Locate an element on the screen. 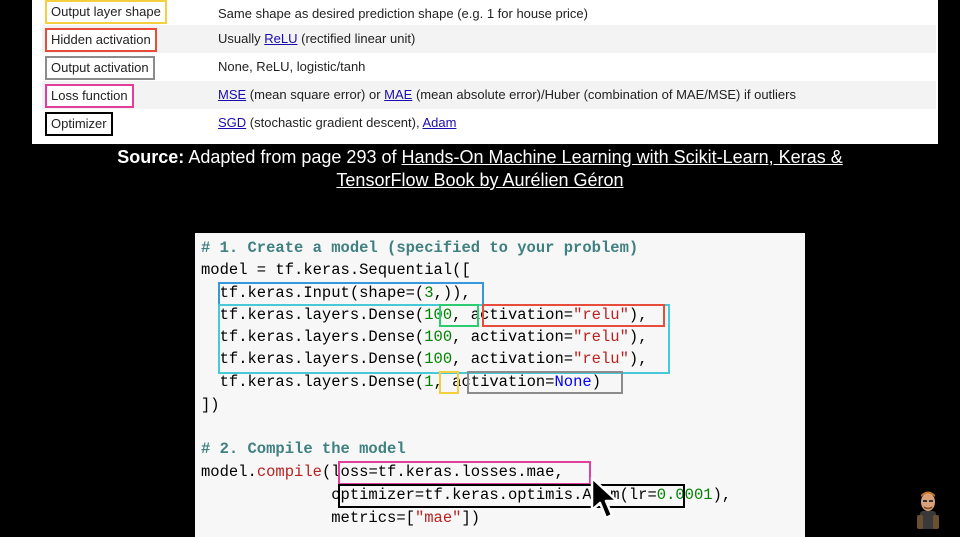 The height and width of the screenshot is (537, 960). param-label: Output layer shape is located at coordinates (106, 12).